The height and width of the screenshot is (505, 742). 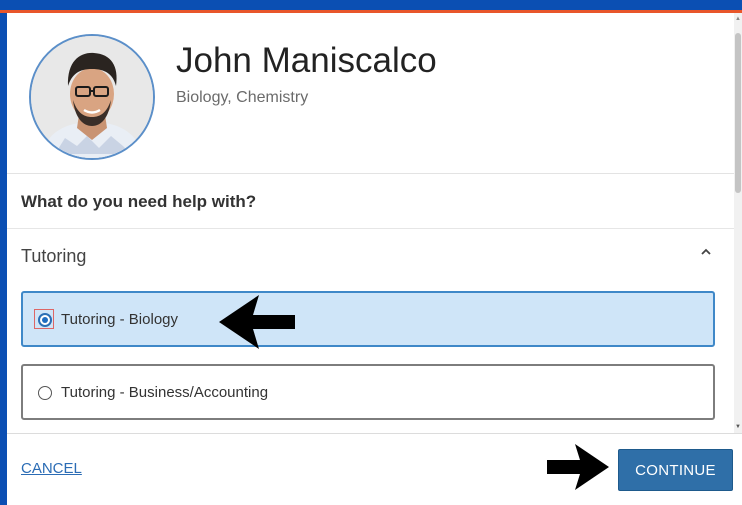 I want to click on right-arrow-annotation-icon, so click(x=578, y=467).